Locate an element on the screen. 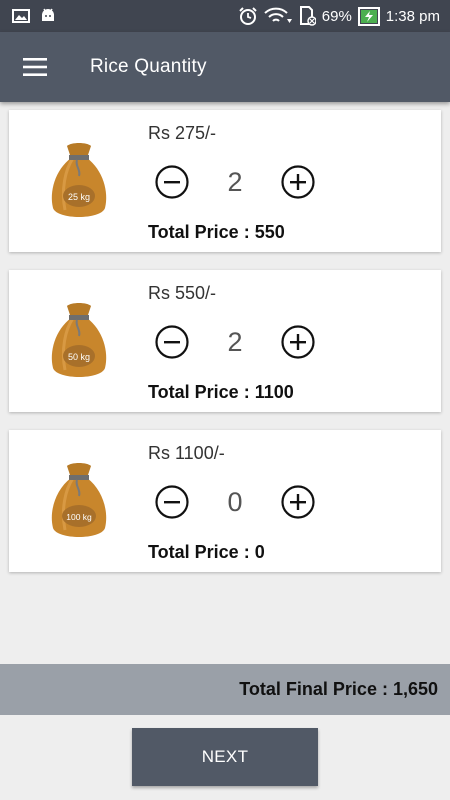 The width and height of the screenshot is (450, 800). hamburger-menu-icon is located at coordinates (35, 67).